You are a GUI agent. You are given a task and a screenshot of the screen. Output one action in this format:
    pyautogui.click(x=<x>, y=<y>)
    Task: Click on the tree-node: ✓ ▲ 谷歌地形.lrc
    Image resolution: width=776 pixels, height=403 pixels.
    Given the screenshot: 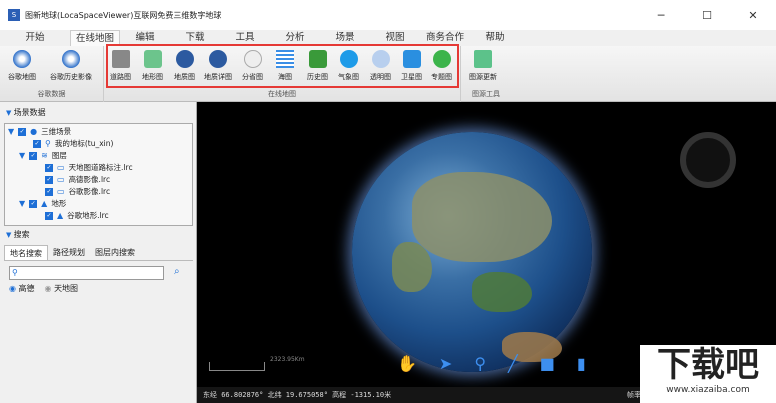 What is the action you would take?
    pyautogui.click(x=77, y=215)
    